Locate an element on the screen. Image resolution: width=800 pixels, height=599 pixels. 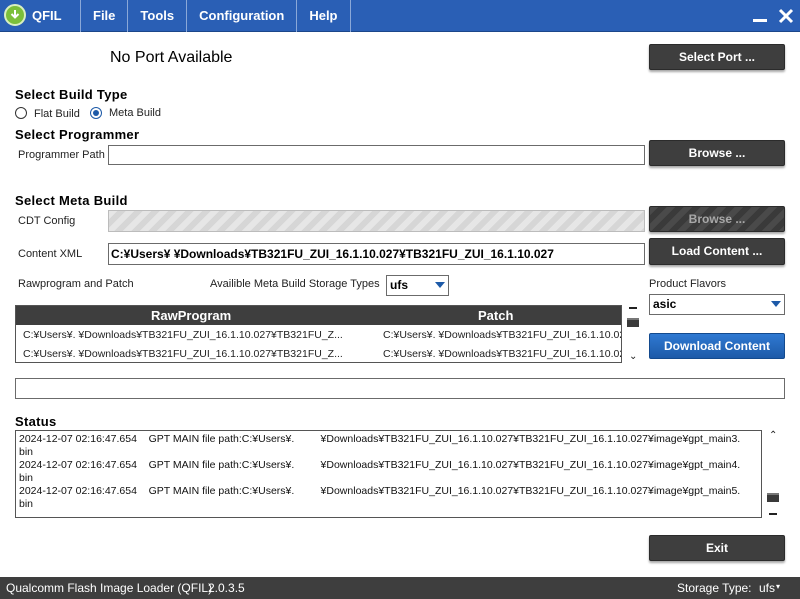
status-scroll-thumb is located at coordinates (773, 497).